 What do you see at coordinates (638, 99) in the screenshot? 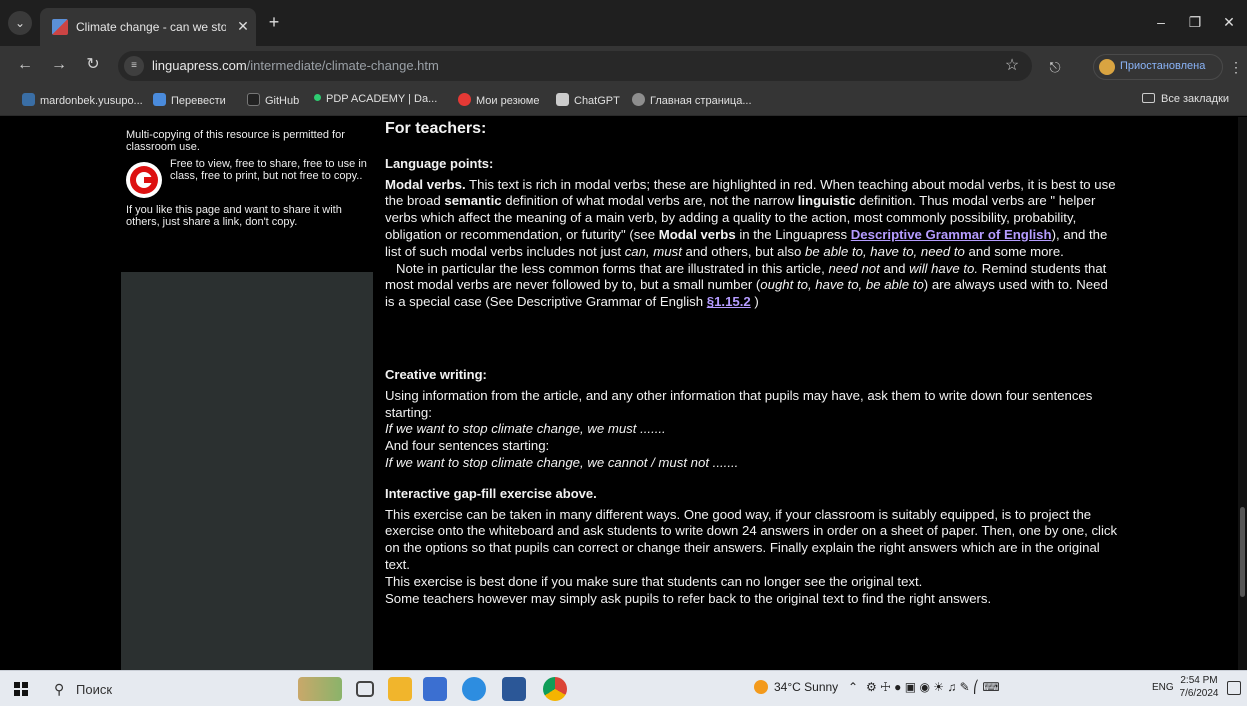
I see `globe-icon` at bounding box center [638, 99].